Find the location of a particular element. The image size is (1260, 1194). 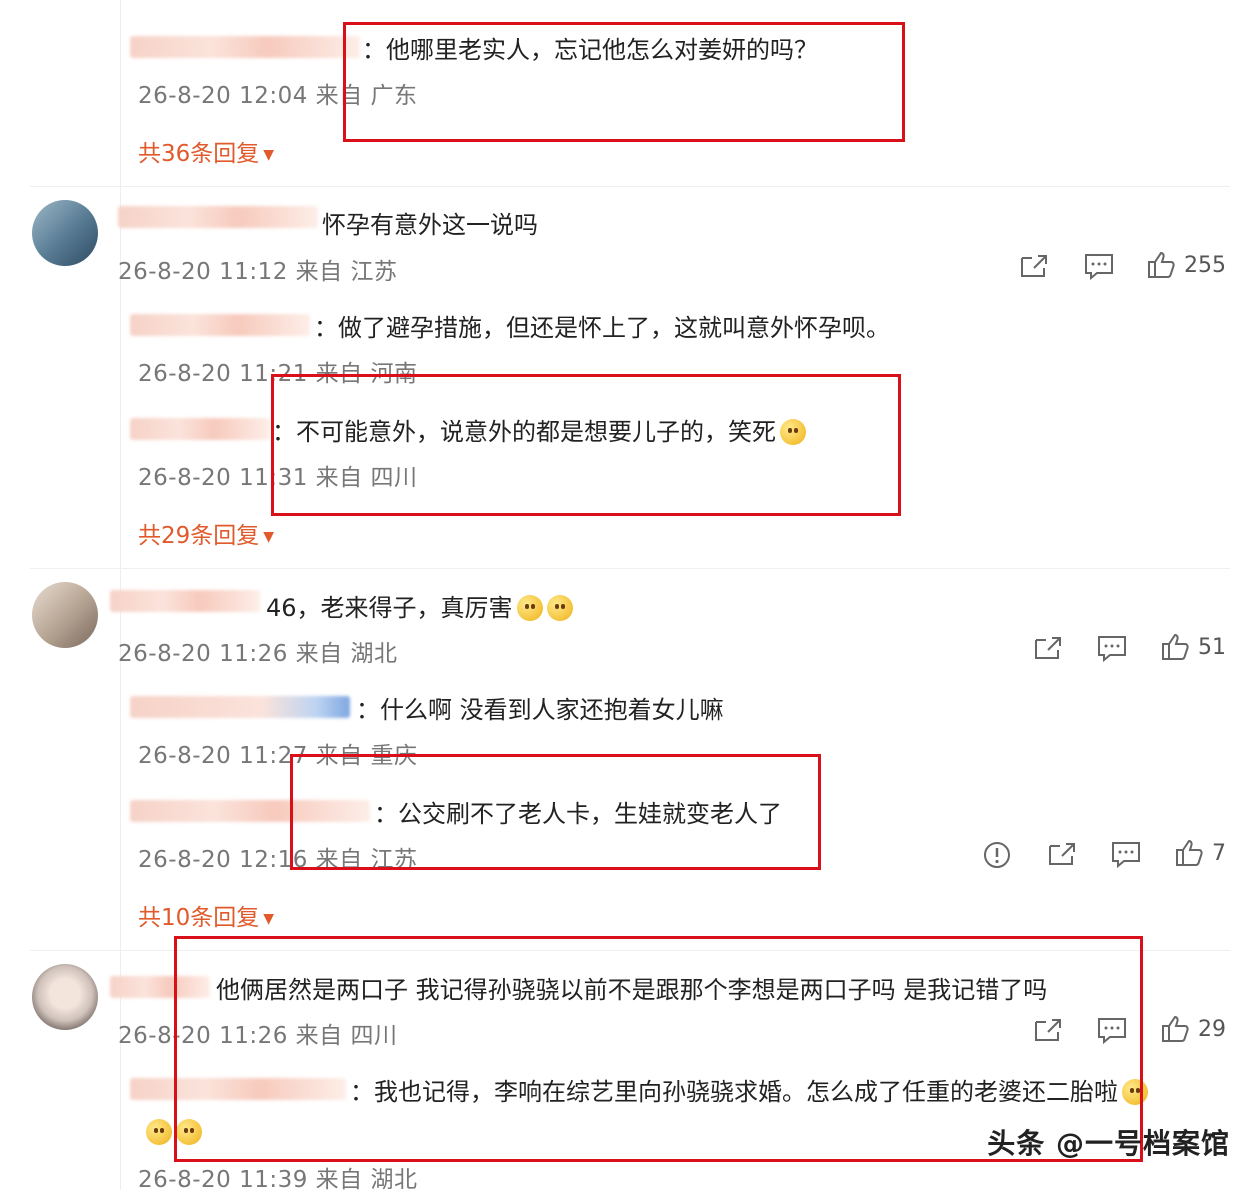

like-button: 255 is located at coordinates (1186, 265).